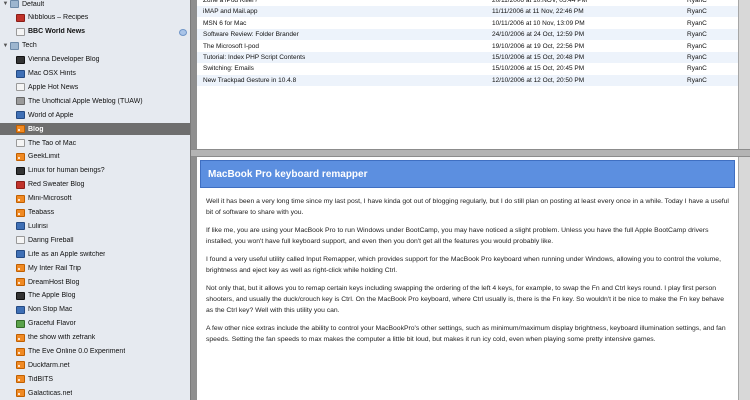 The height and width of the screenshot is (400, 750). What do you see at coordinates (744, 278) in the screenshot?
I see `article-scrollbar` at bounding box center [744, 278].